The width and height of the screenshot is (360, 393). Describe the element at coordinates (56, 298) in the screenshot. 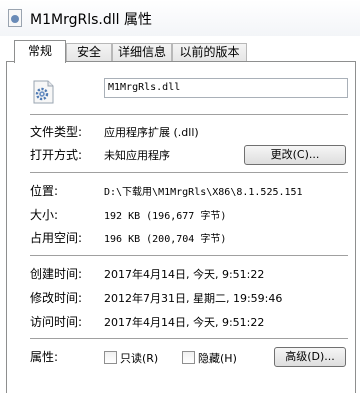

I see `modified-label: 修改时间:` at that location.